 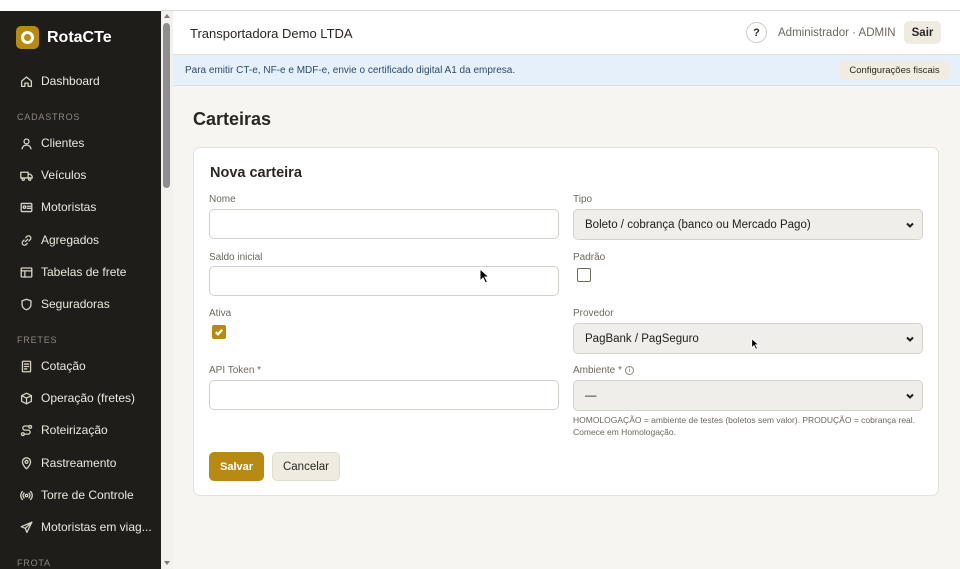 I want to click on truck-icon, so click(x=26, y=176).